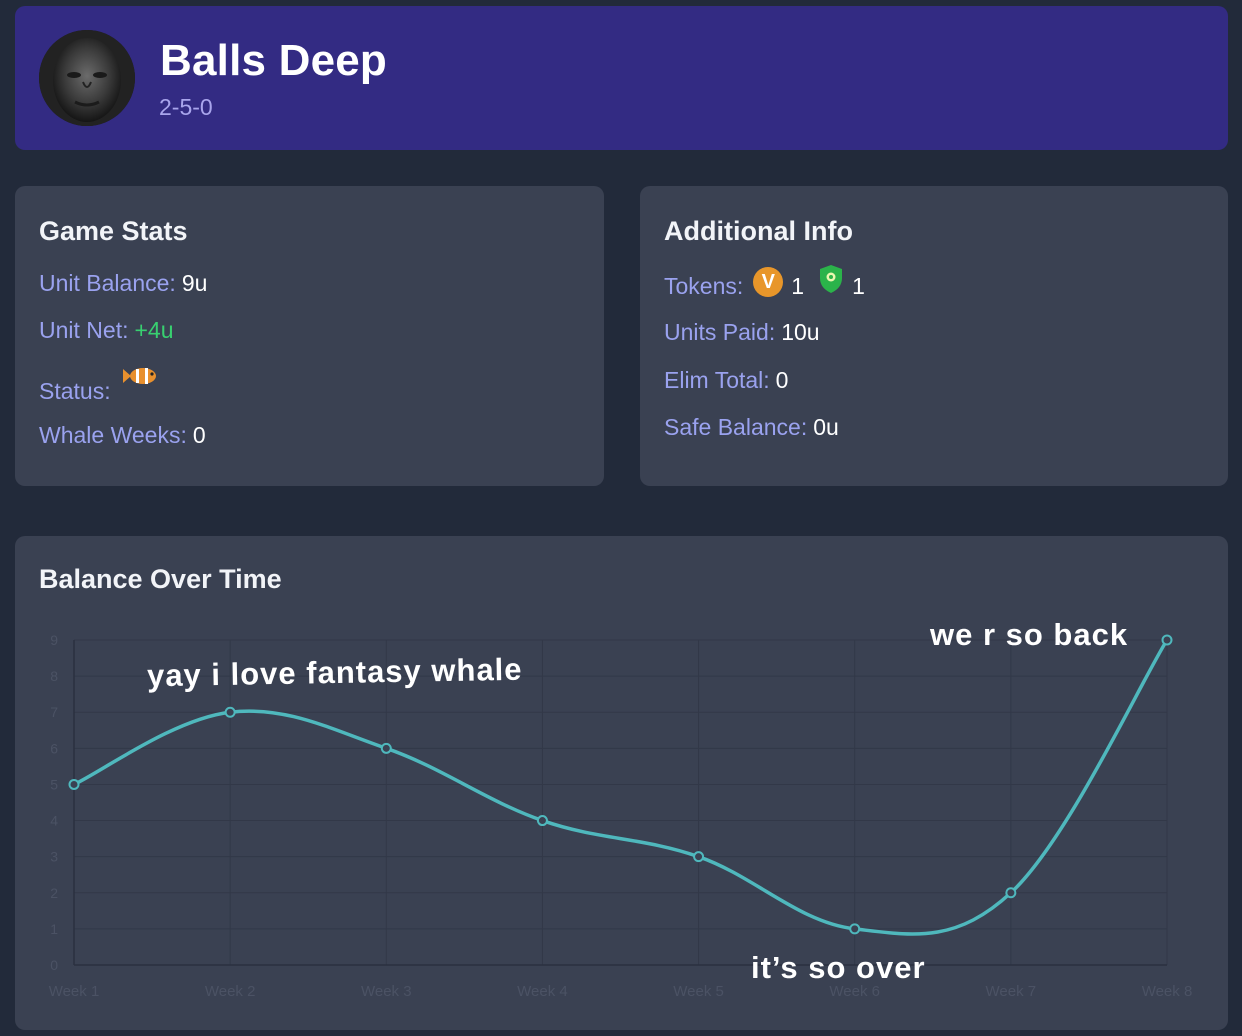 This screenshot has width=1242, height=1036. Describe the element at coordinates (194, 283) in the screenshot. I see `unit-balance-value: 9u` at that location.